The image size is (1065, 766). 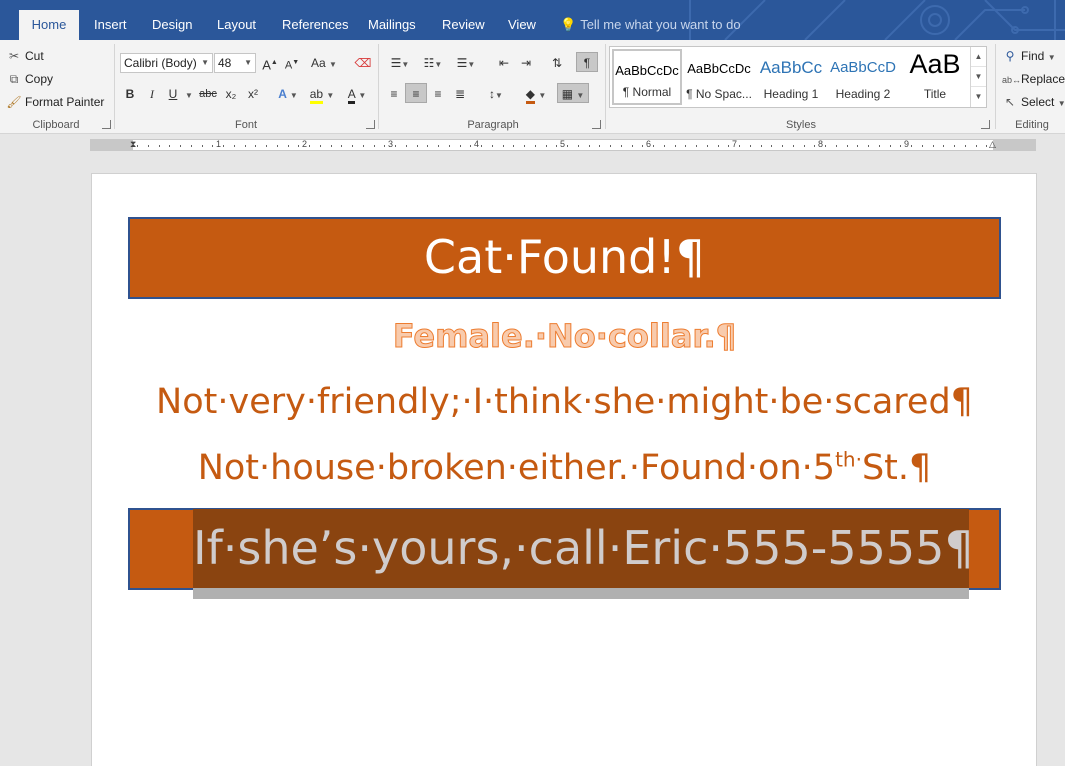 What do you see at coordinates (14, 102) in the screenshot?
I see `paintbrush-icon: 🖌` at bounding box center [14, 102].